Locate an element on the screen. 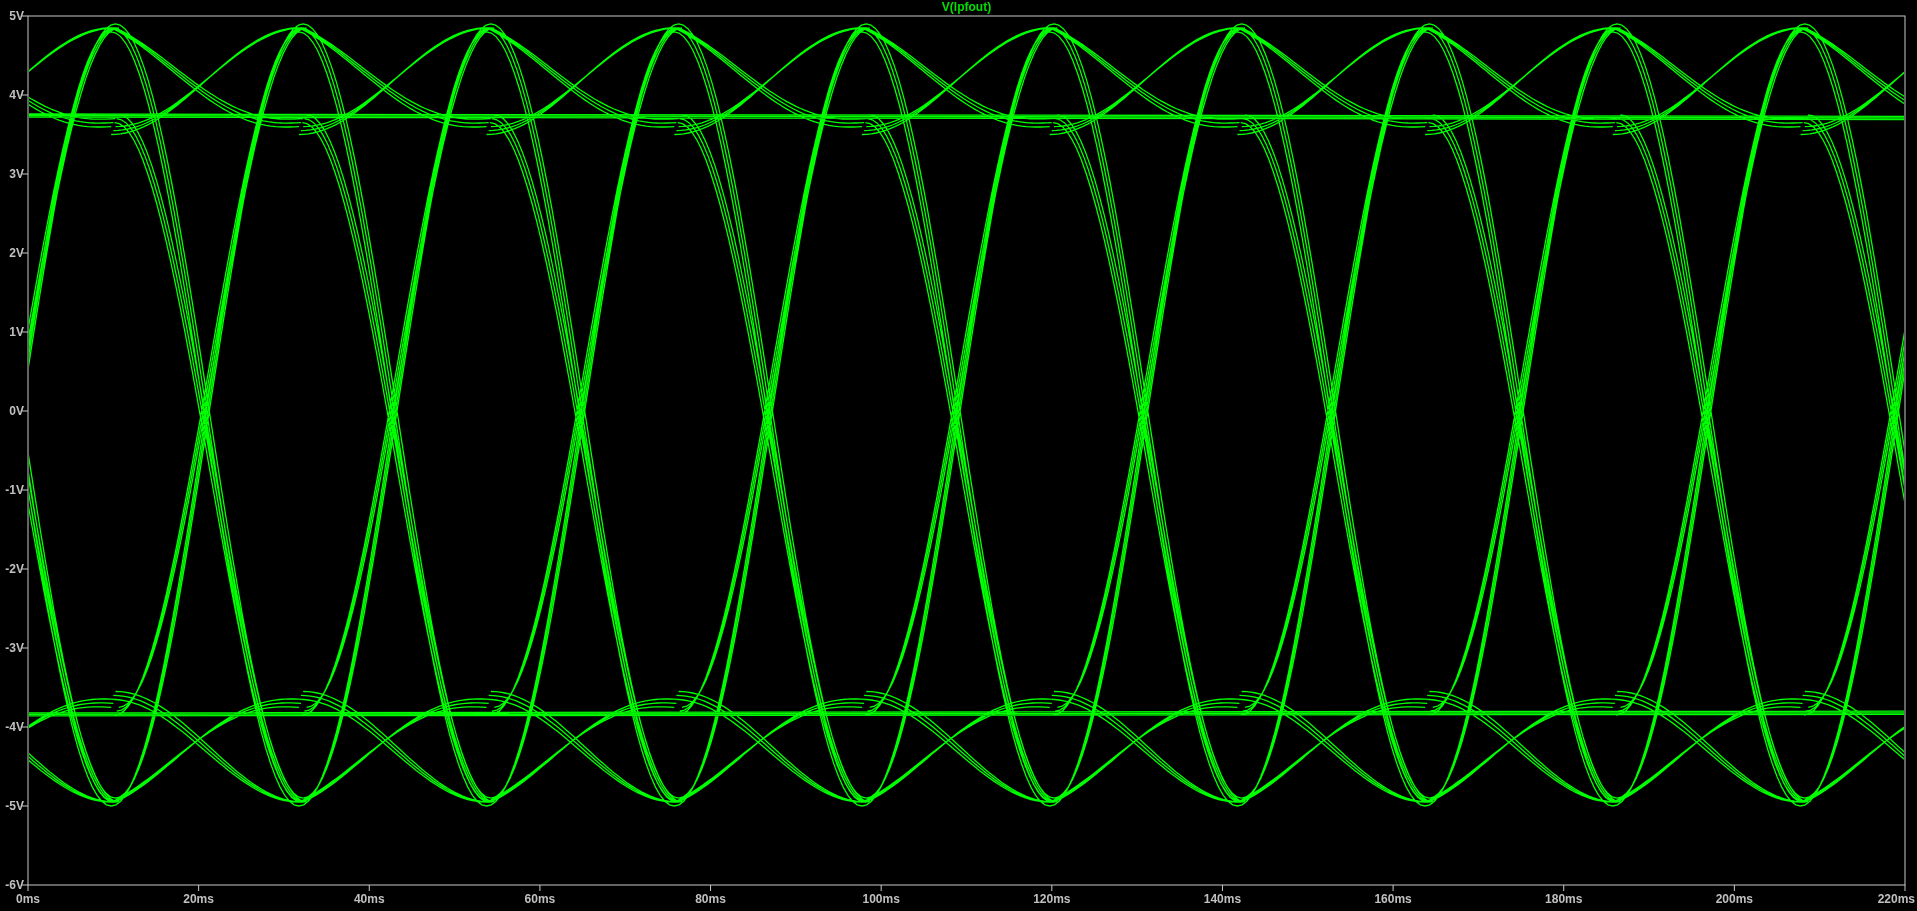  y-axis-label: -5V is located at coordinates (14, 806).